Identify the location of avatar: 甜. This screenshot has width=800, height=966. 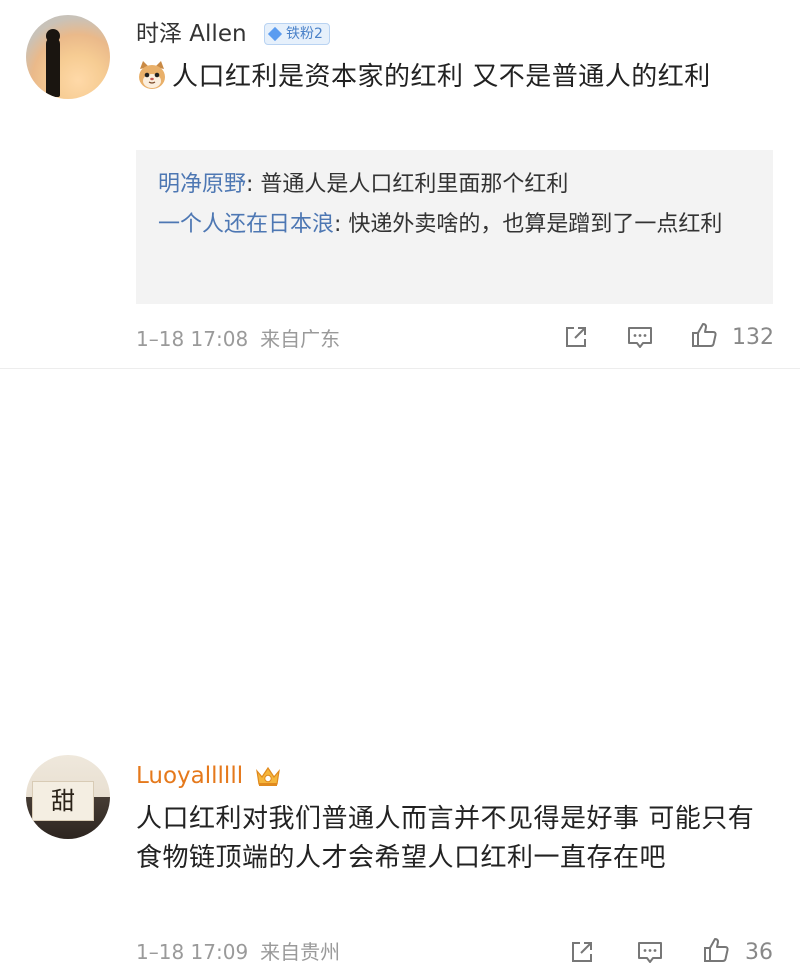
(68, 797).